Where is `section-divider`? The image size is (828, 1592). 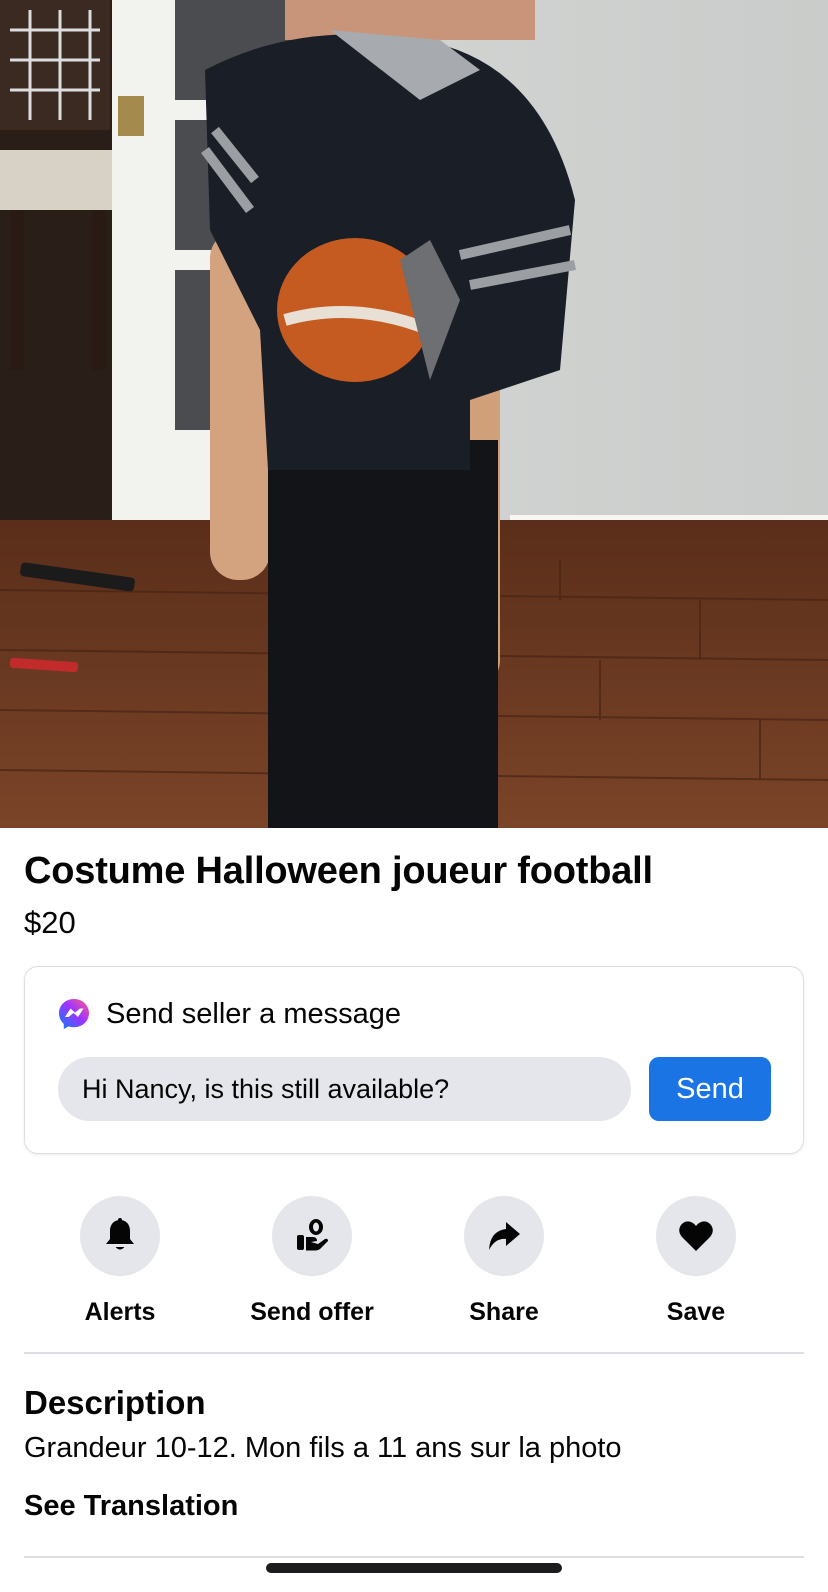
section-divider is located at coordinates (414, 1353).